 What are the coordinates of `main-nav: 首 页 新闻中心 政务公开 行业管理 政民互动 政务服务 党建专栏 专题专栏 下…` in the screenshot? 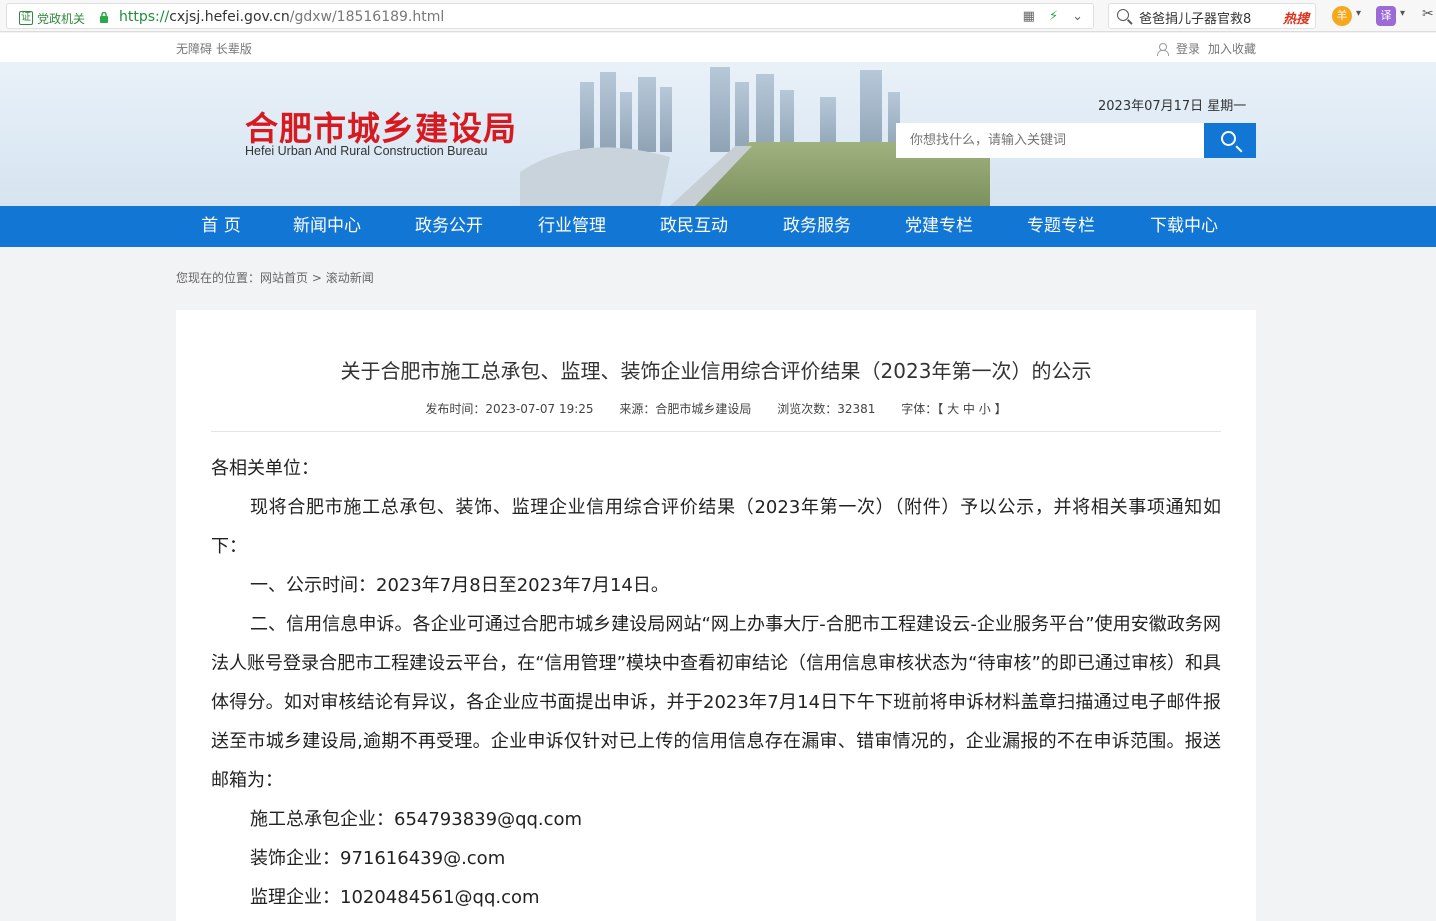 It's located at (718, 226).